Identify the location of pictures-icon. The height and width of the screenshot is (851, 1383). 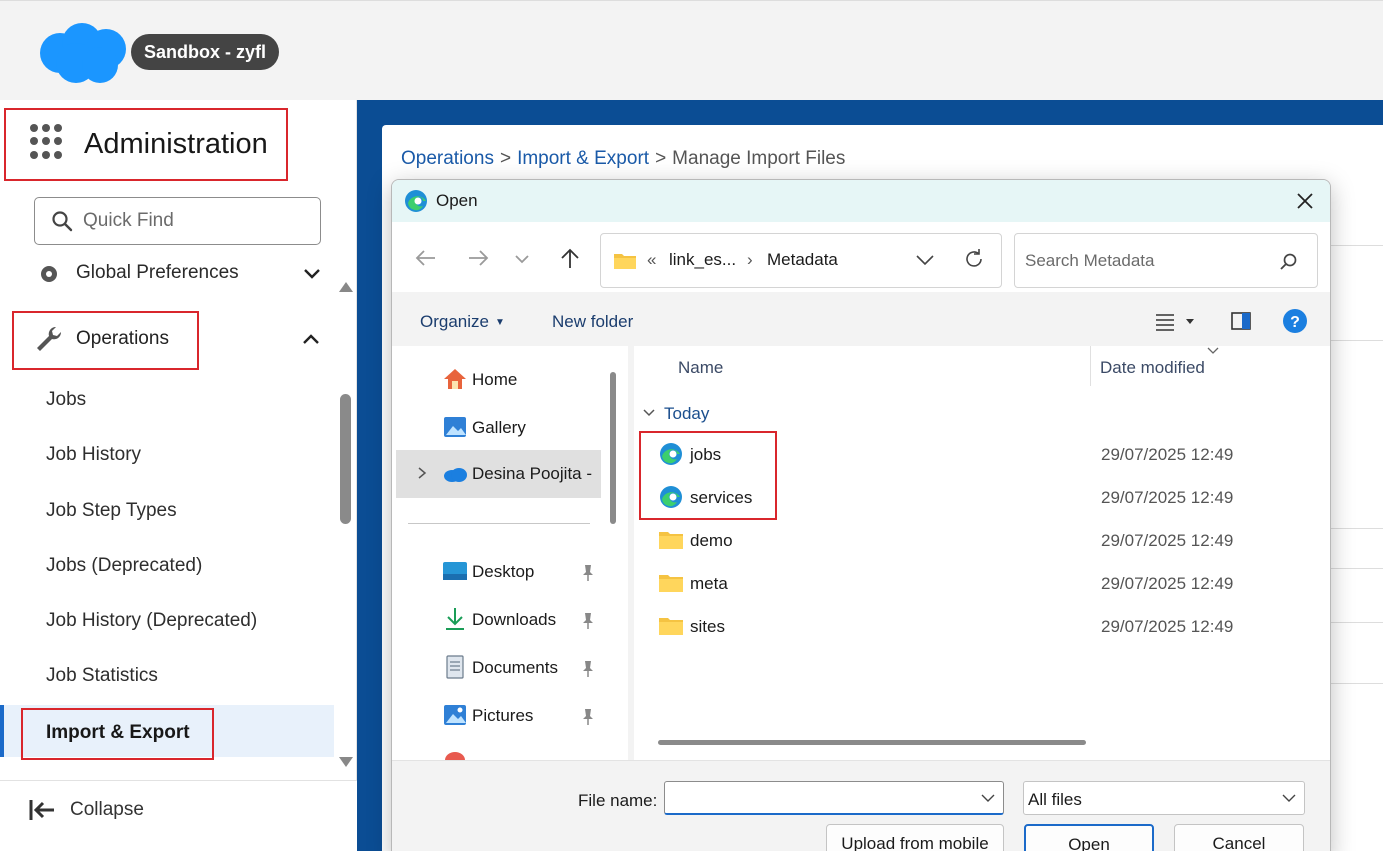
(455, 715).